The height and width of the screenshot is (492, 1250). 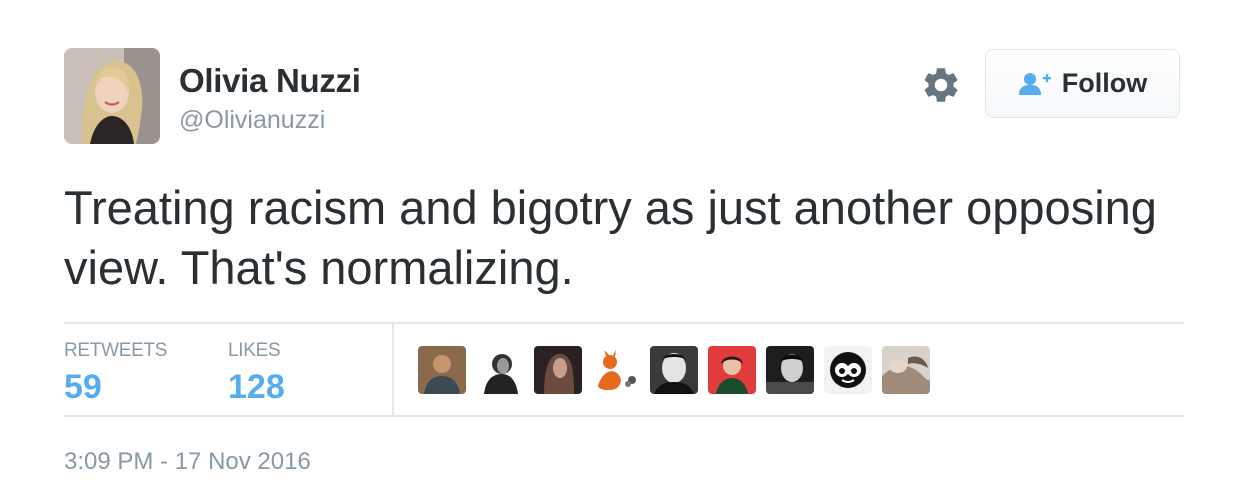 I want to click on author-name: Olivia Nuzzi, so click(x=270, y=81).